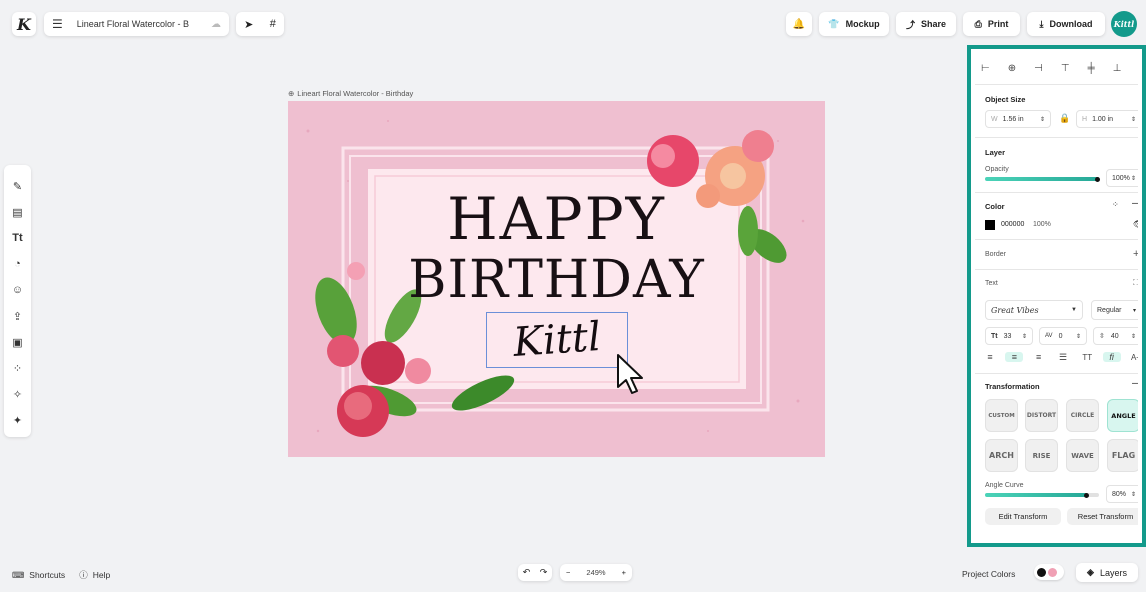  Describe the element at coordinates (1117, 68) in the screenshot. I see `align-bottom-icon: ⊥` at that location.